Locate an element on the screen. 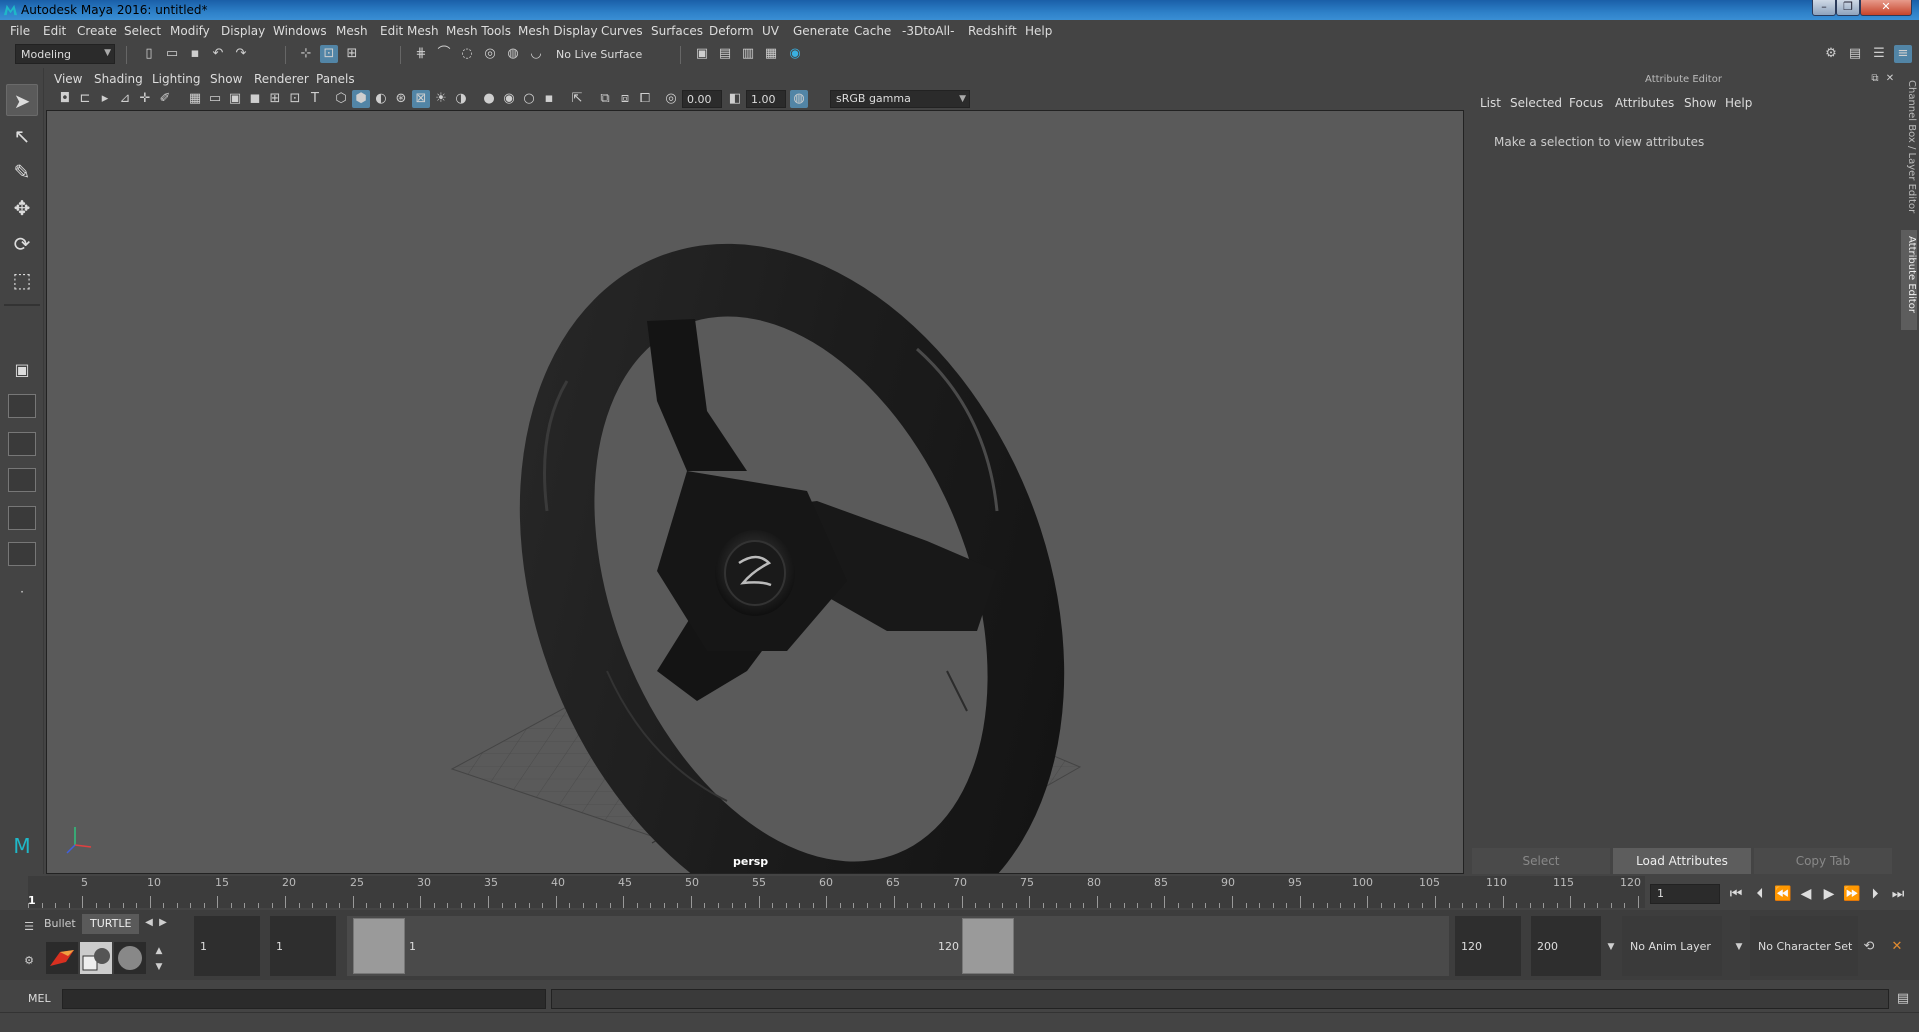  menu-help: Help is located at coordinates (1038, 31).